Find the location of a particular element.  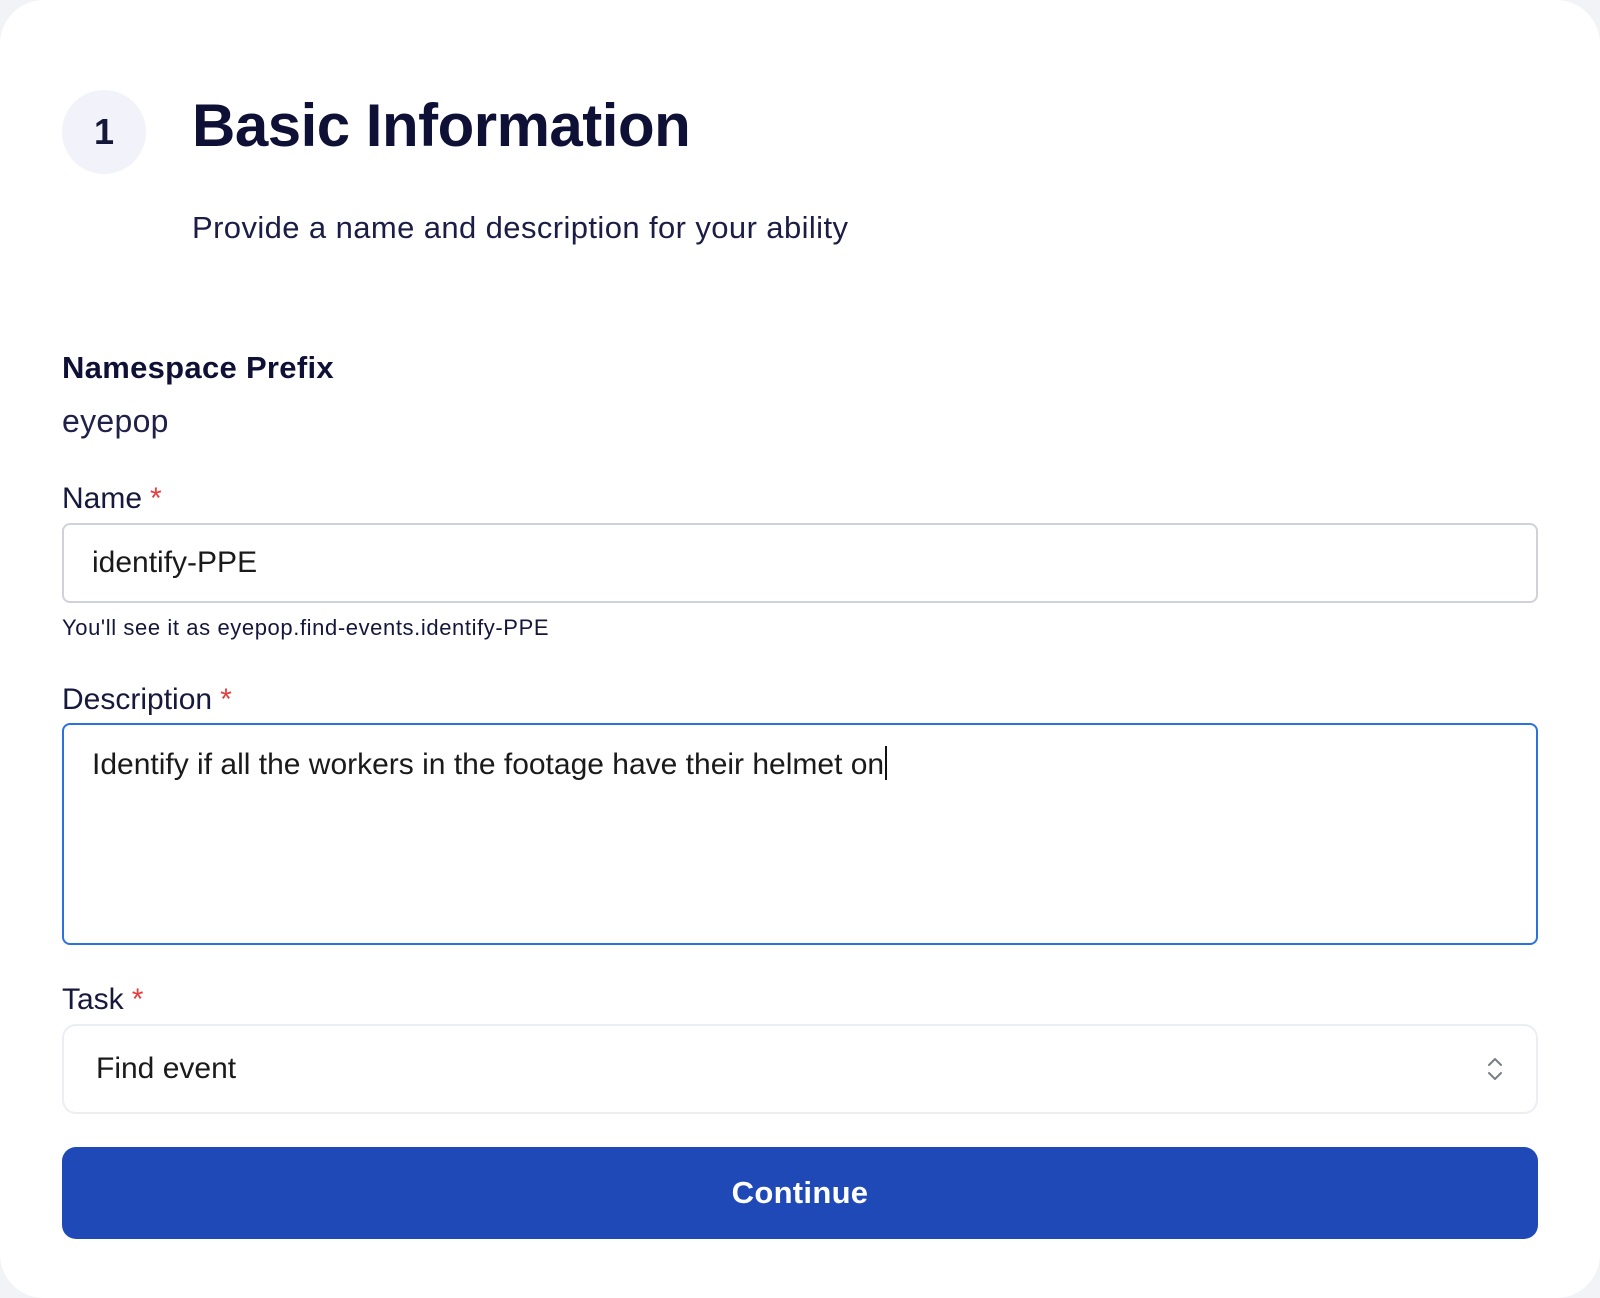

name-input is located at coordinates (800, 563).